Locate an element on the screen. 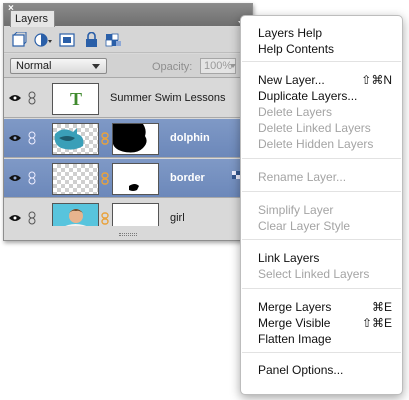 The height and width of the screenshot is (400, 409). layer-name: Summer Swim Lessons is located at coordinates (168, 98).